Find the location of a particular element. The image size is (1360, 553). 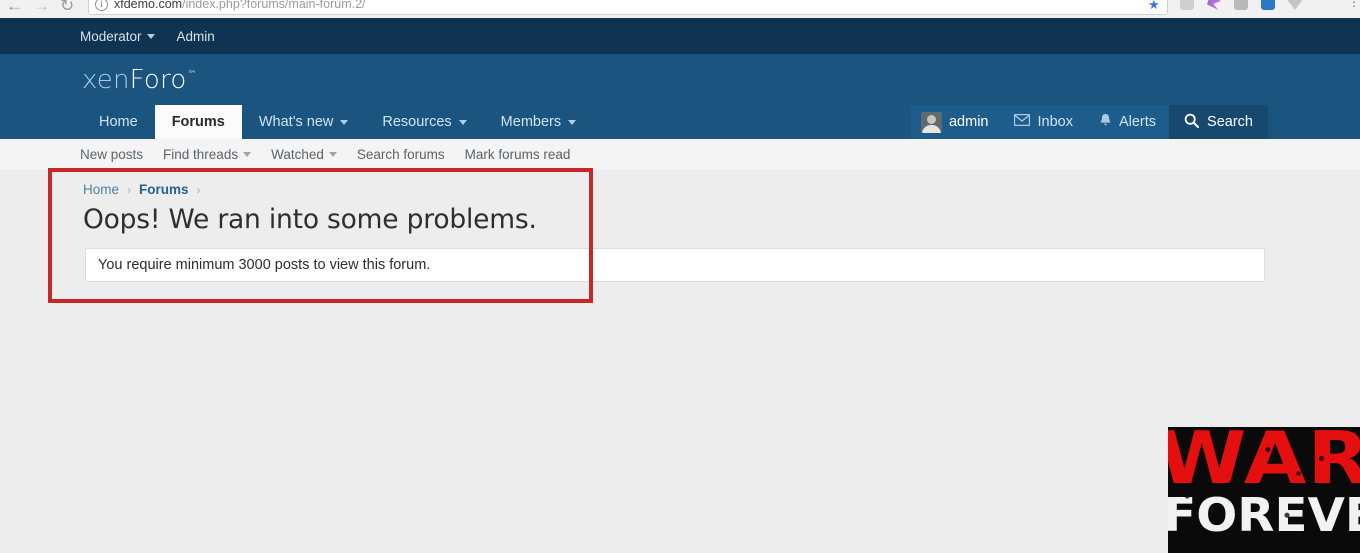

page-title: Oops! We ran into some problems. is located at coordinates (310, 219).